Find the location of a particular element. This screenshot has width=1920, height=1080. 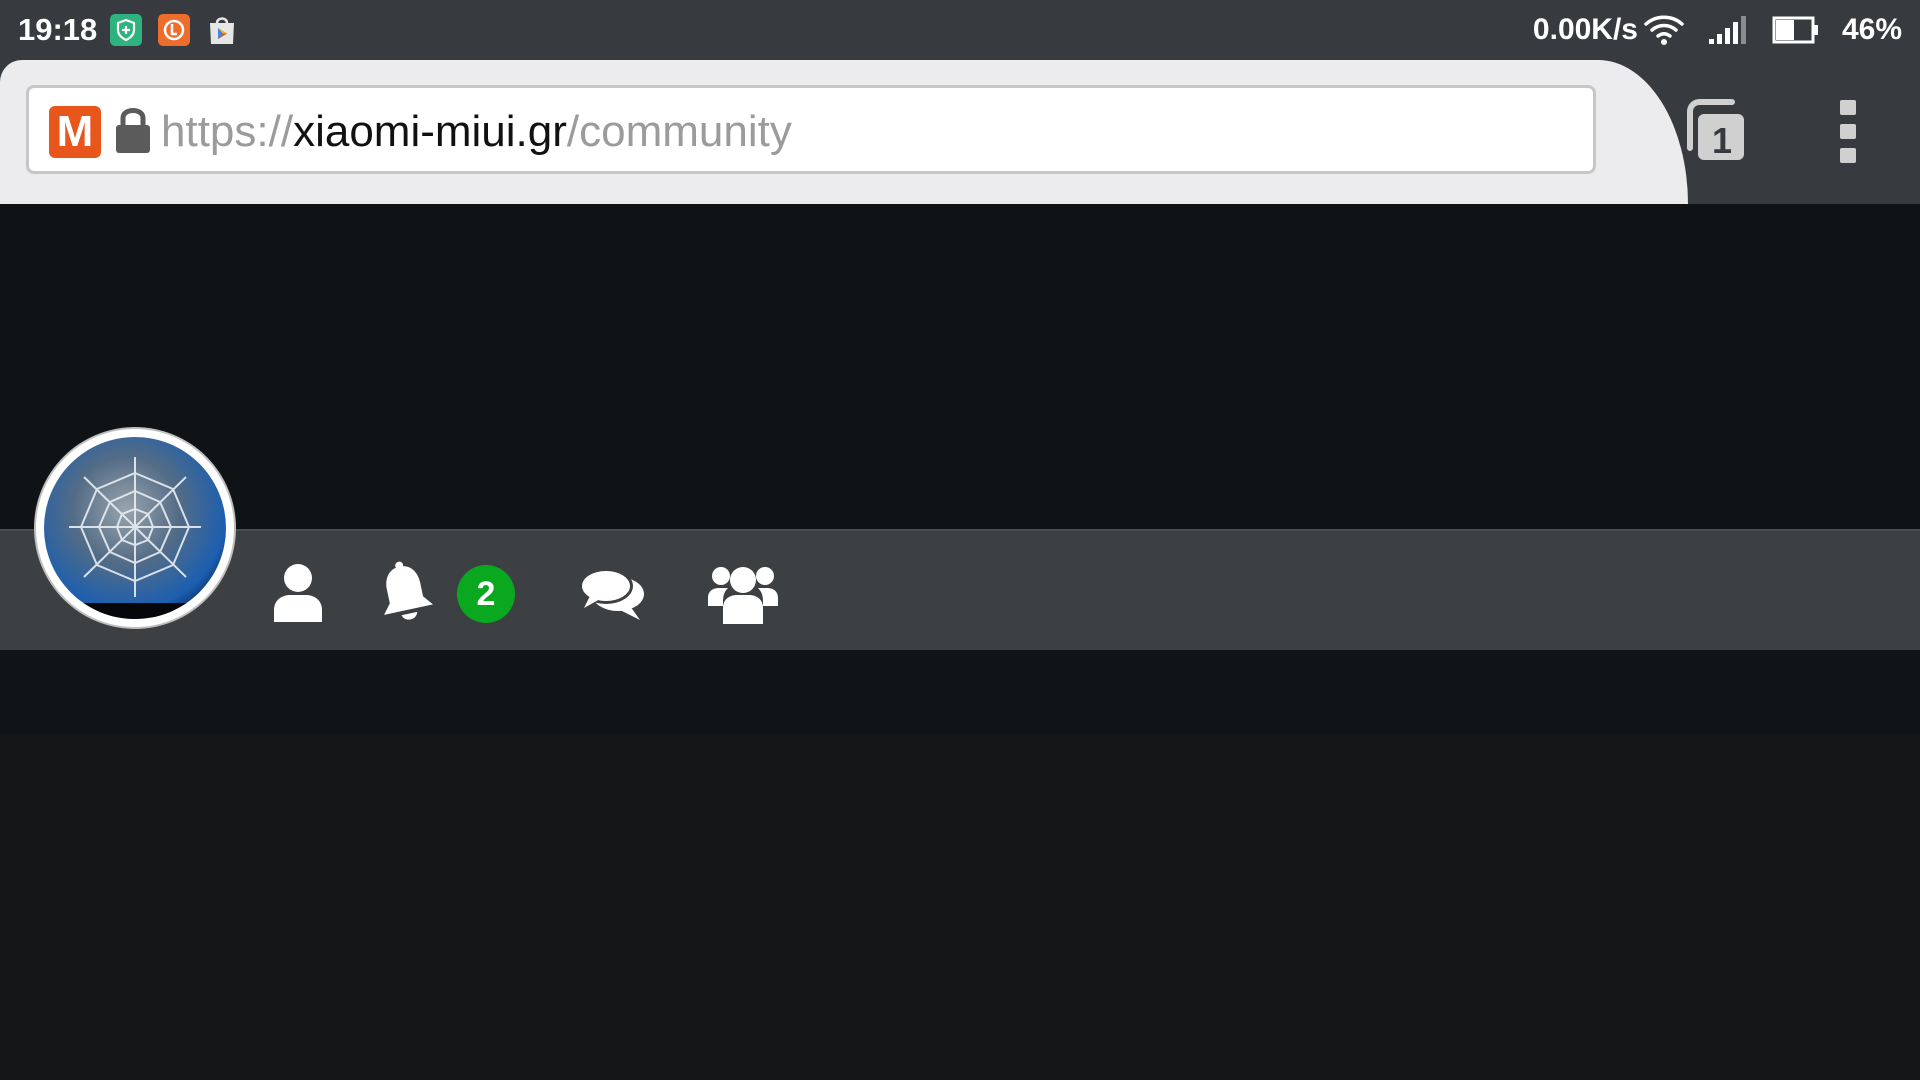

battery-icon is located at coordinates (1796, 32).